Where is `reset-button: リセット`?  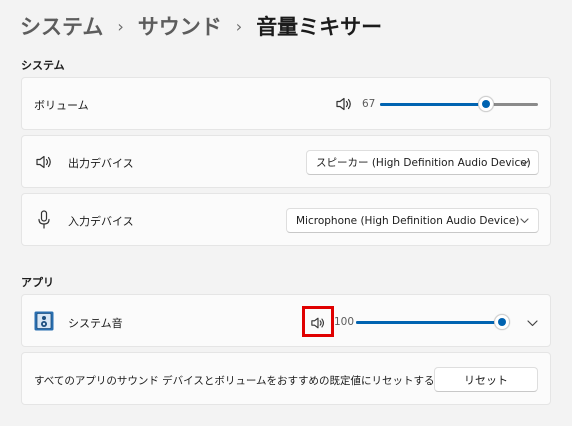 reset-button: リセット is located at coordinates (486, 379).